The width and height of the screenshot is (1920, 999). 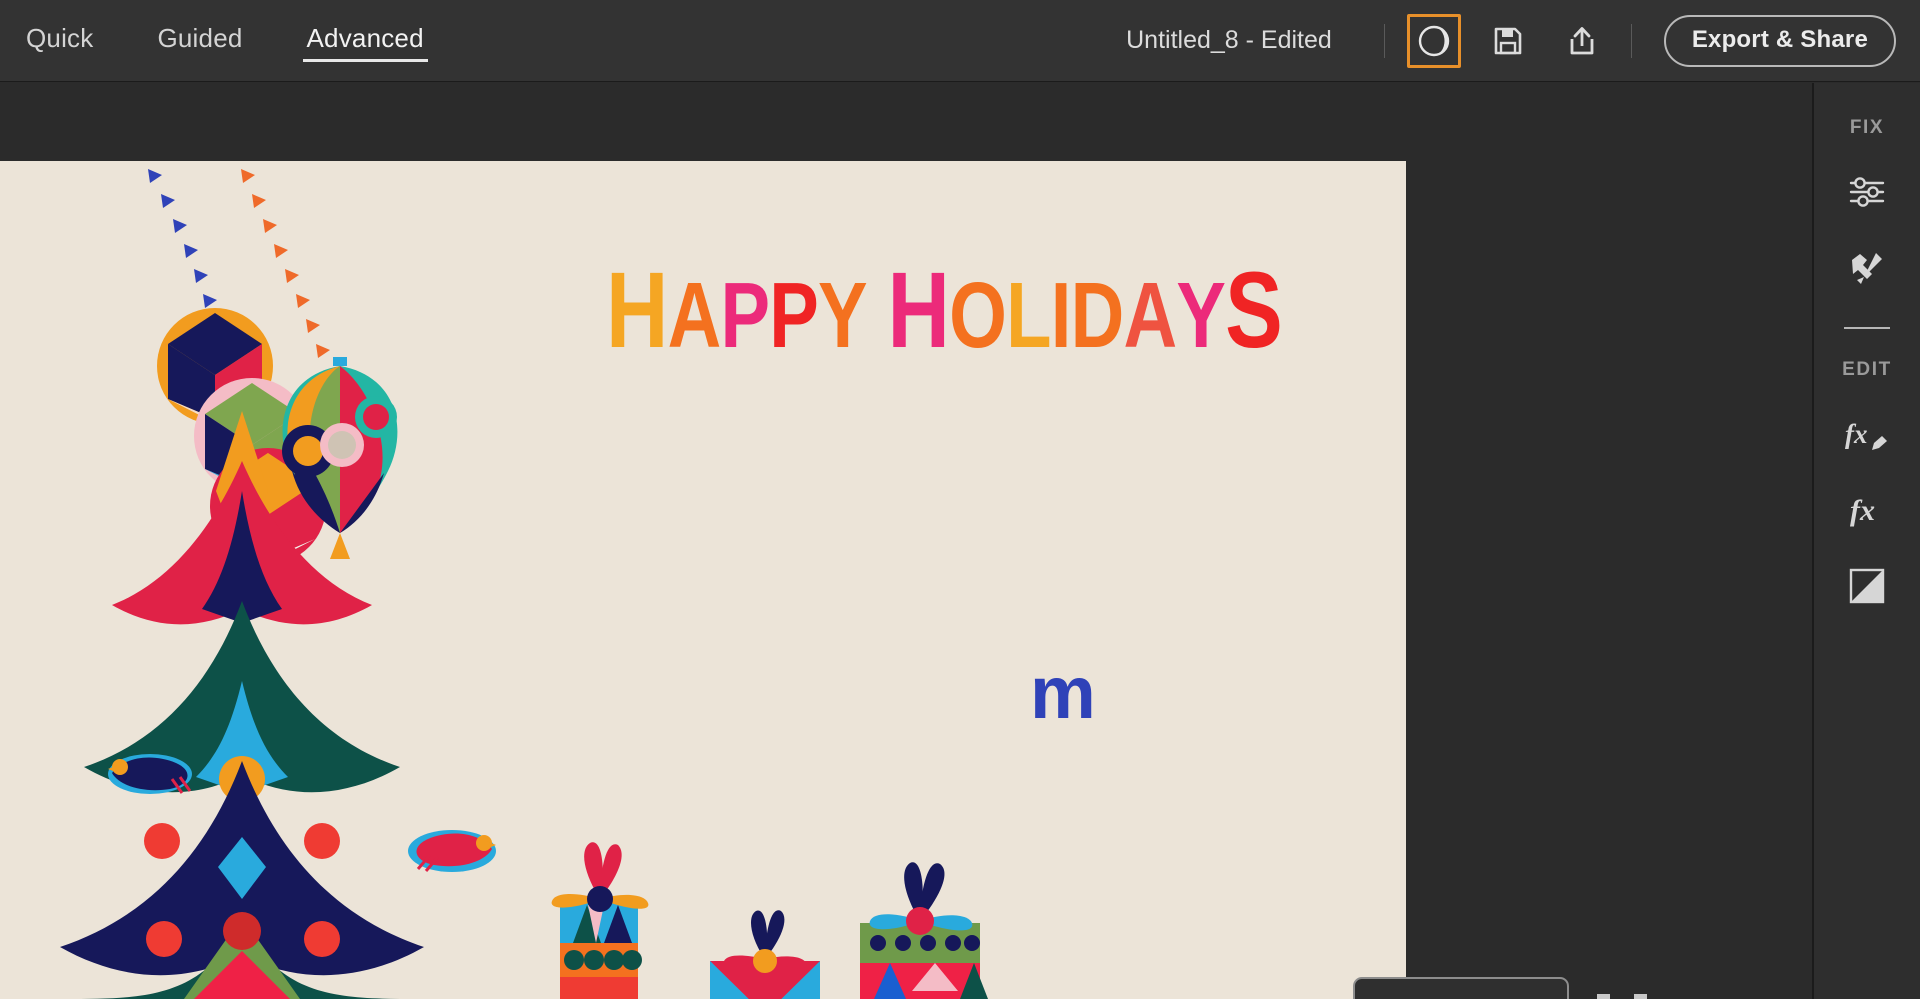 I want to click on headline-letter, so click(x=877, y=315).